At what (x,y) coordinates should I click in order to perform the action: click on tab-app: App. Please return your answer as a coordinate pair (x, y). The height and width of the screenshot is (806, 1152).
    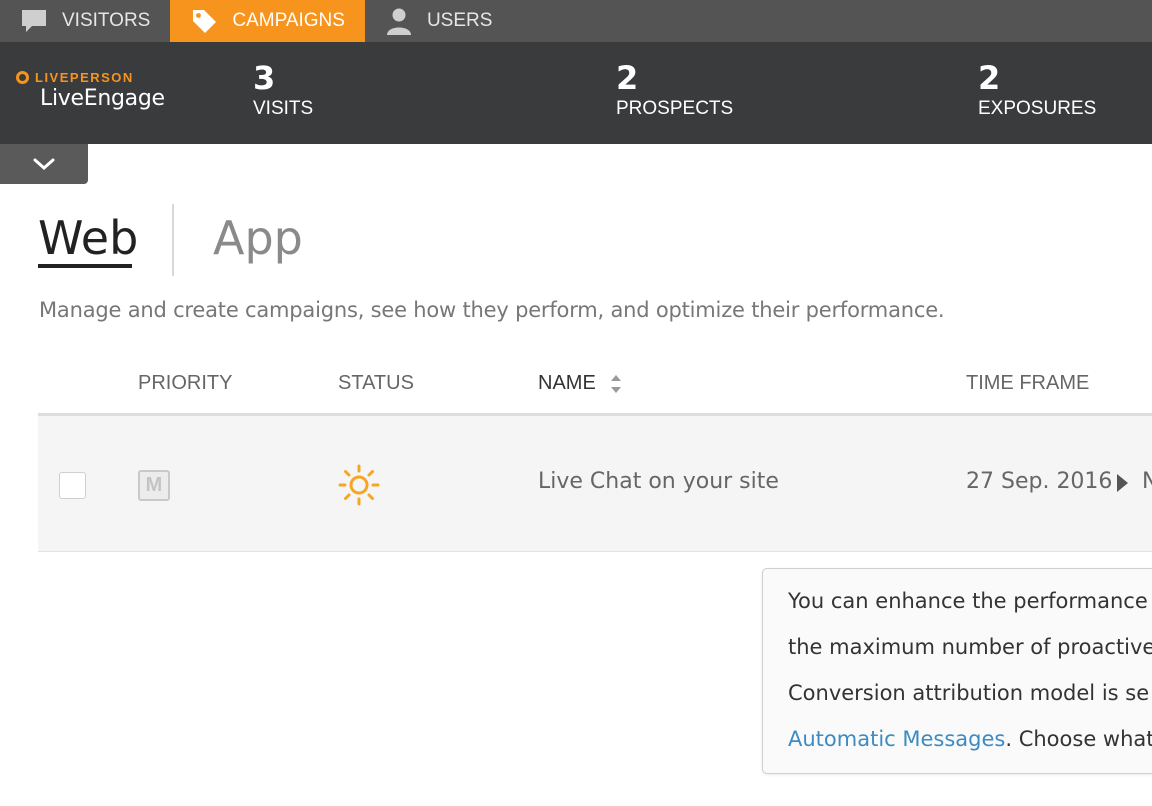
    Looking at the image, I should click on (258, 238).